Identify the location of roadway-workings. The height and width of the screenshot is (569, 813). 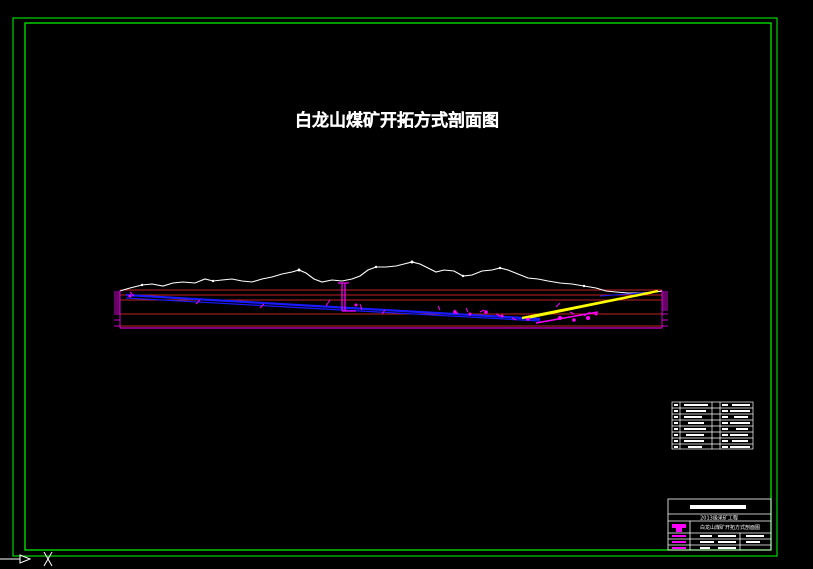
(360, 306).